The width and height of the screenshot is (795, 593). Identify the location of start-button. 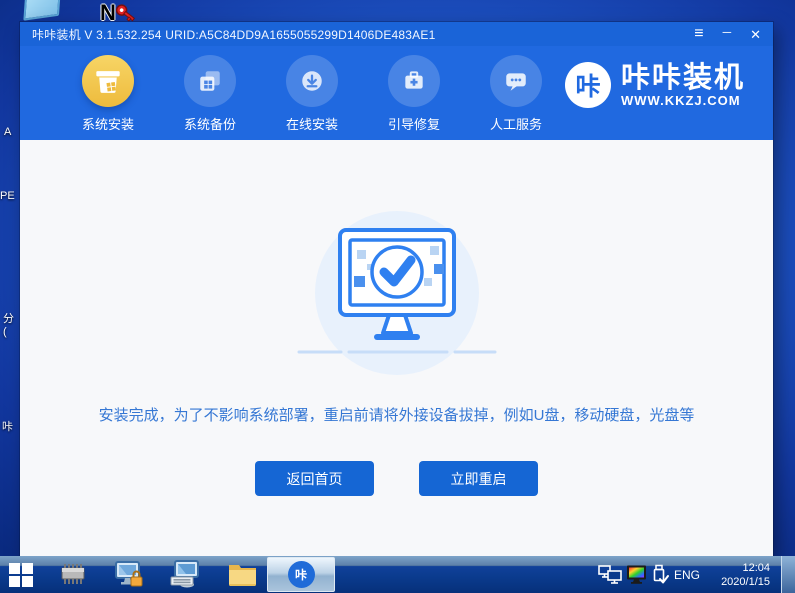
(21, 575).